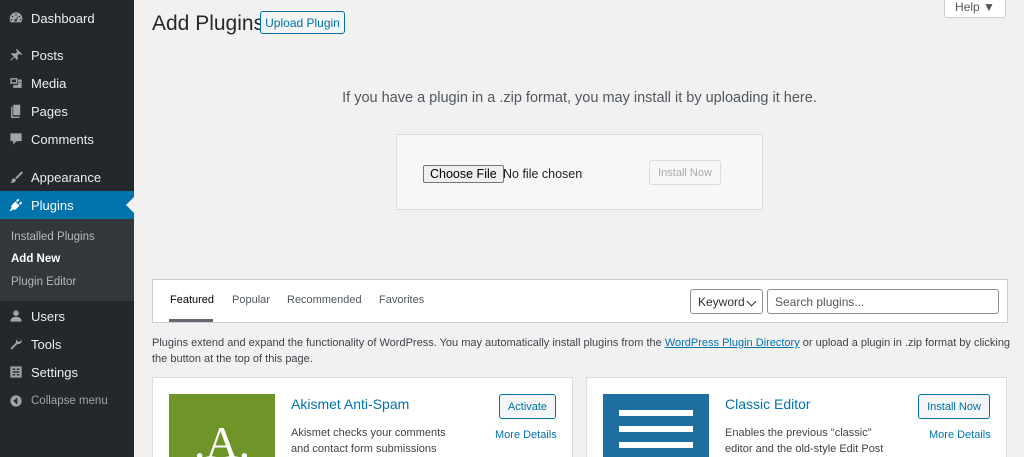 This screenshot has height=457, width=1024. I want to click on page-title: Add Plugins, so click(208, 23).